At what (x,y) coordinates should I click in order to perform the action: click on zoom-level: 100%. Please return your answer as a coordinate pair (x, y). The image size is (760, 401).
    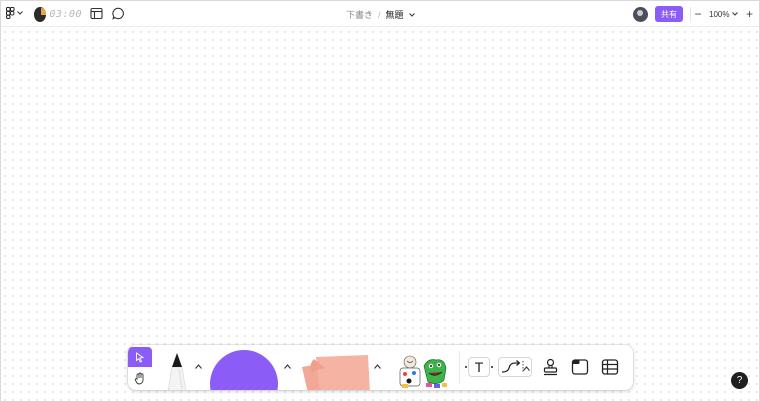
    Looking at the image, I should click on (719, 14).